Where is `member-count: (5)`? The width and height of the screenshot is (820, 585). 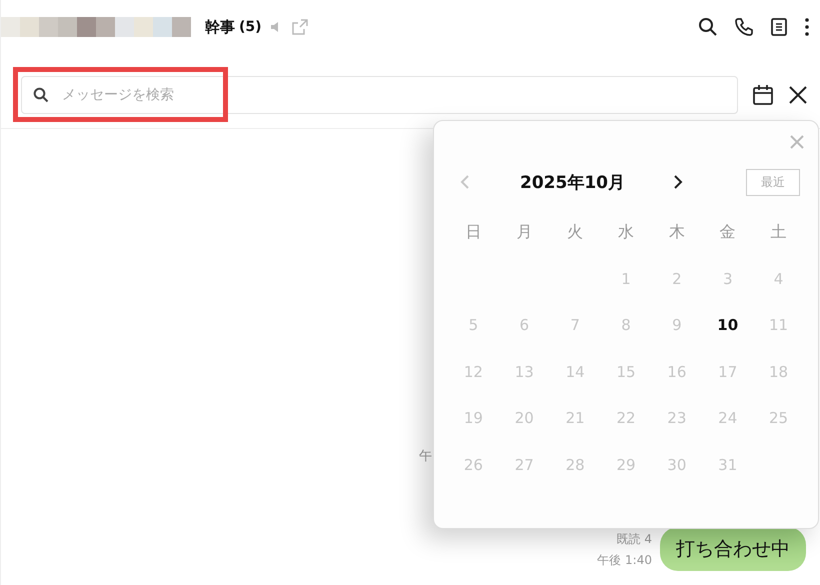
member-count: (5) is located at coordinates (250, 27).